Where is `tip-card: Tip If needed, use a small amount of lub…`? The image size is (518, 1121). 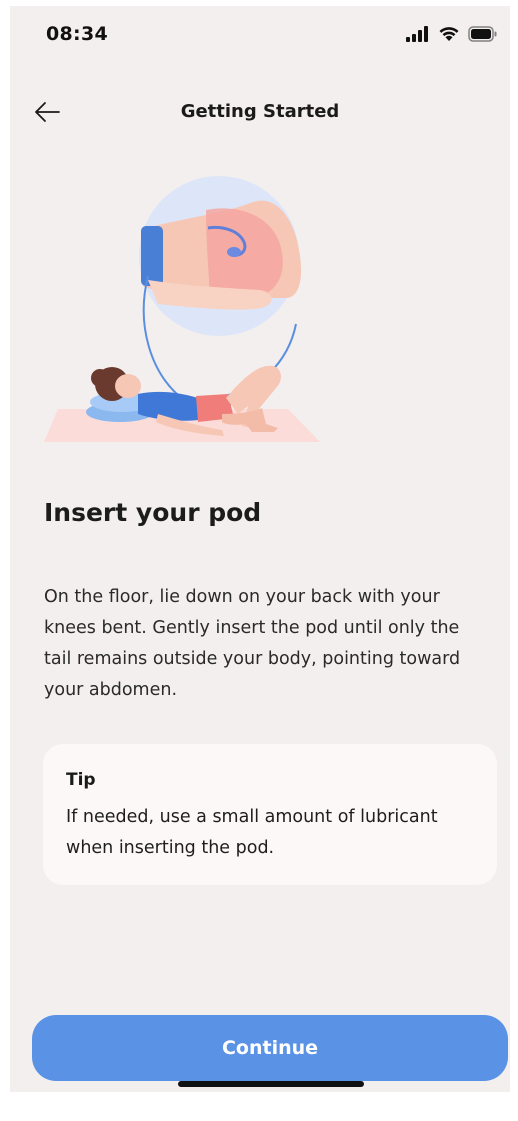
tip-card: Tip If needed, use a small amount of lub… is located at coordinates (270, 814).